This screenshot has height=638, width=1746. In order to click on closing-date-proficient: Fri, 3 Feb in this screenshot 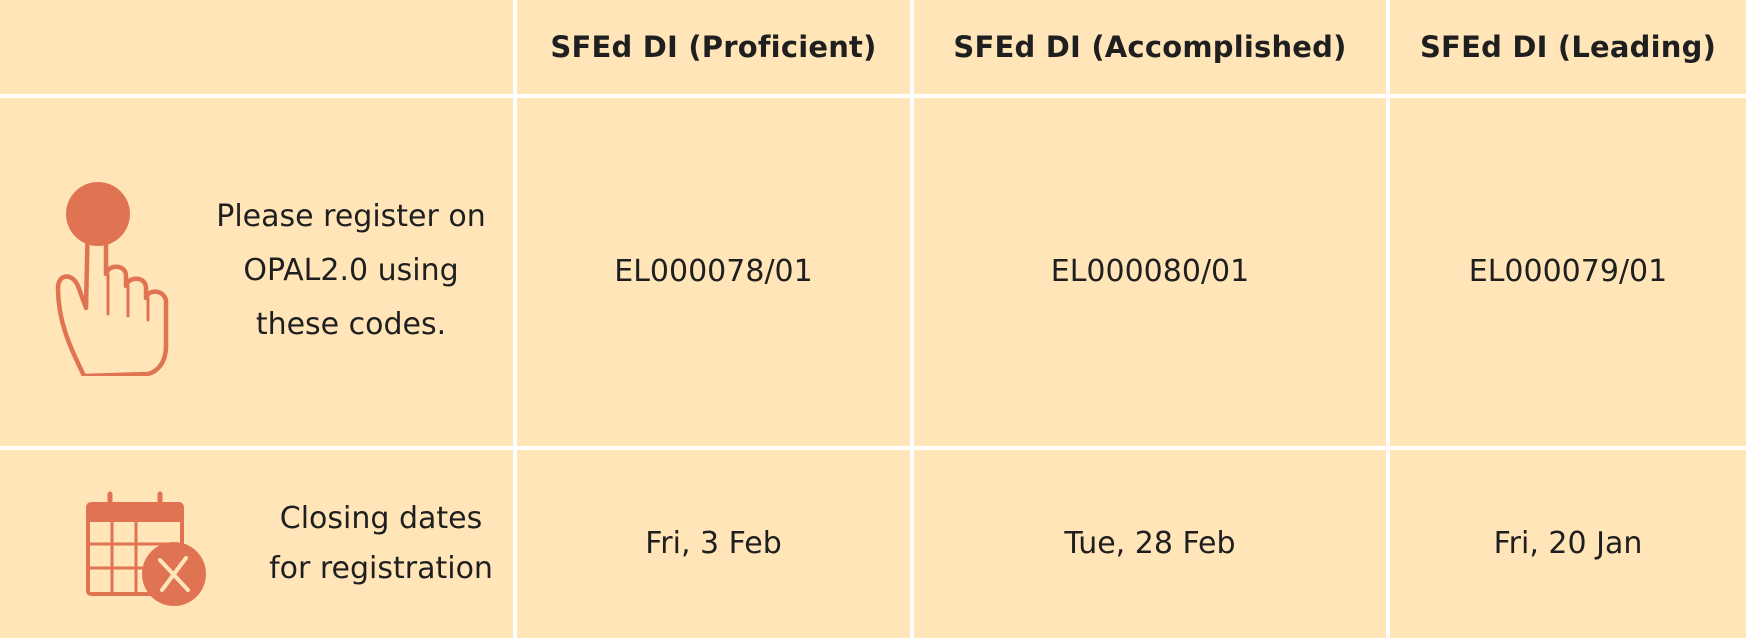, I will do `click(713, 544)`.